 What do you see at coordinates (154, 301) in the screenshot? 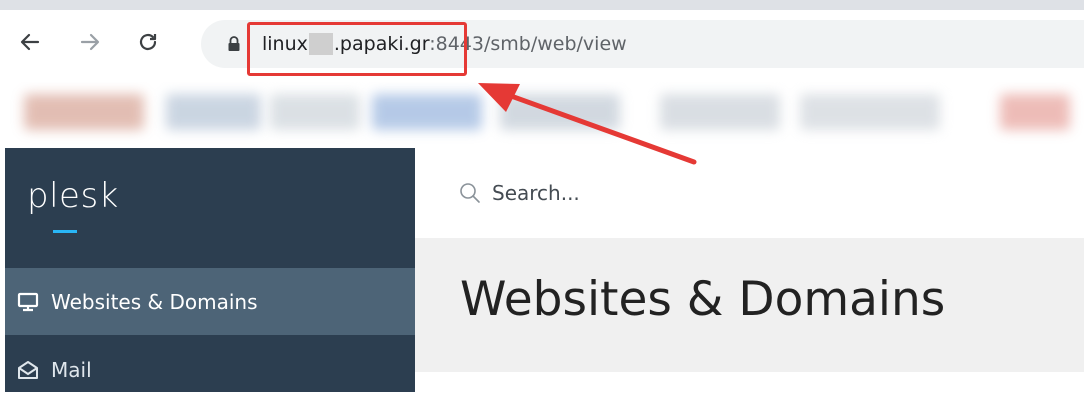
I see `sidebar-item-label: Websites & Domains` at bounding box center [154, 301].